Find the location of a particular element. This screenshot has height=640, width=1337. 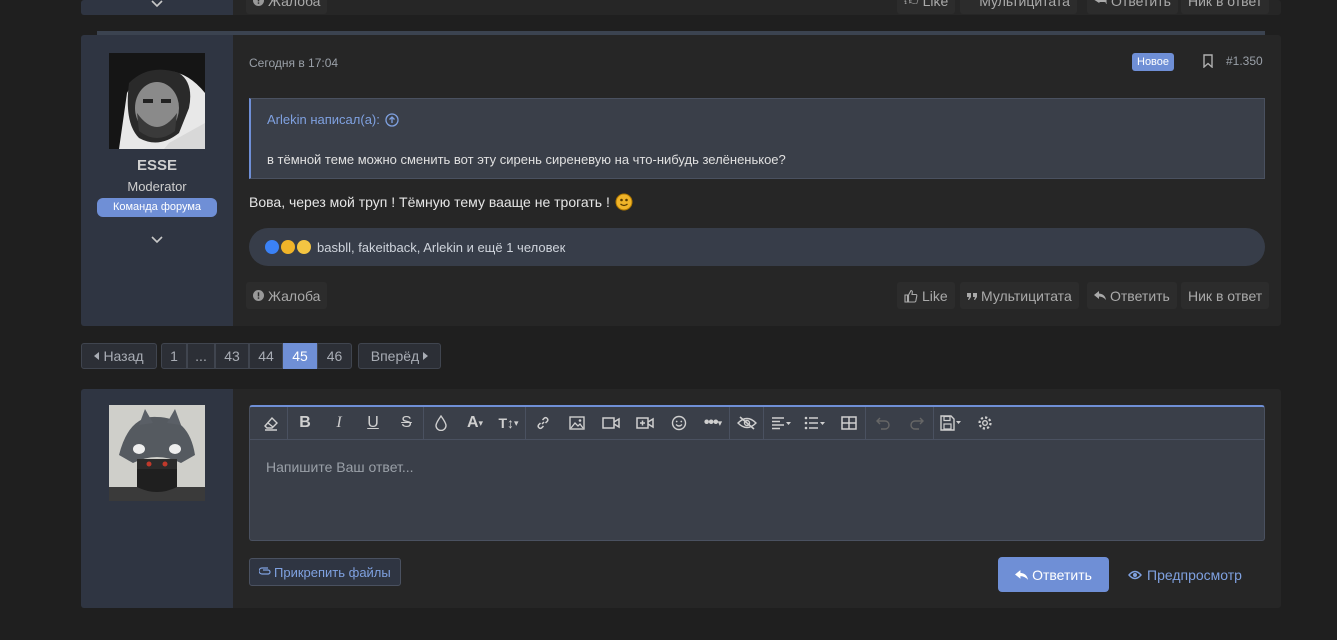

thinking-reaction-icon is located at coordinates (288, 247).